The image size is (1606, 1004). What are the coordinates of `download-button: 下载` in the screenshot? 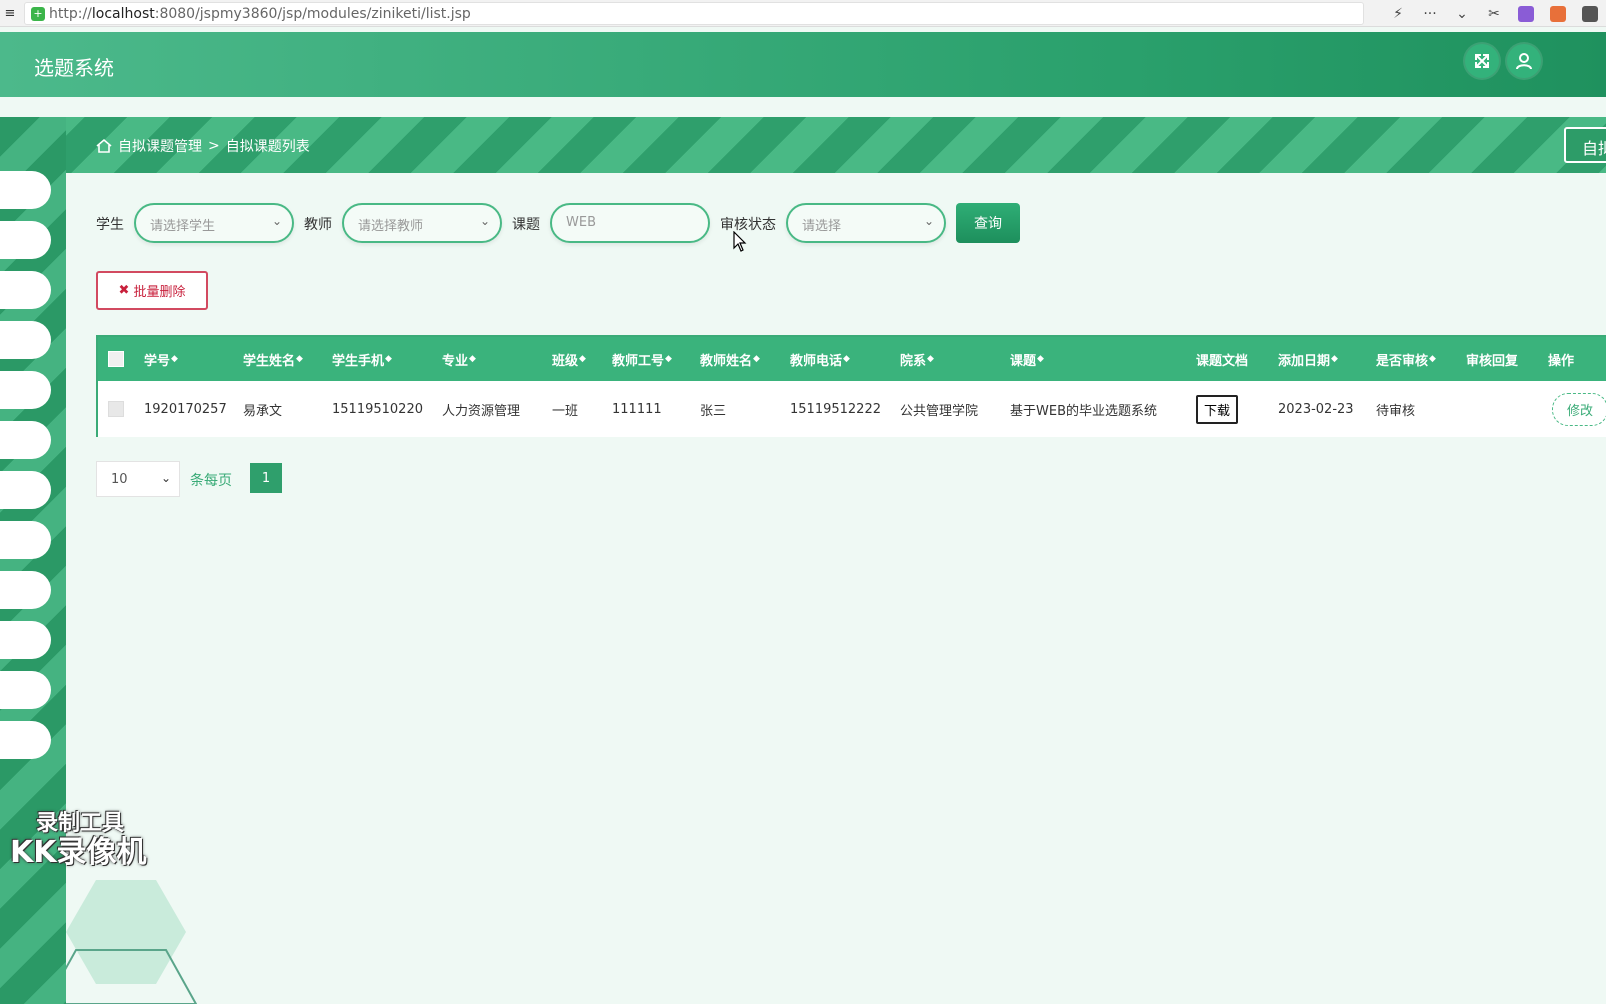 It's located at (1217, 409).